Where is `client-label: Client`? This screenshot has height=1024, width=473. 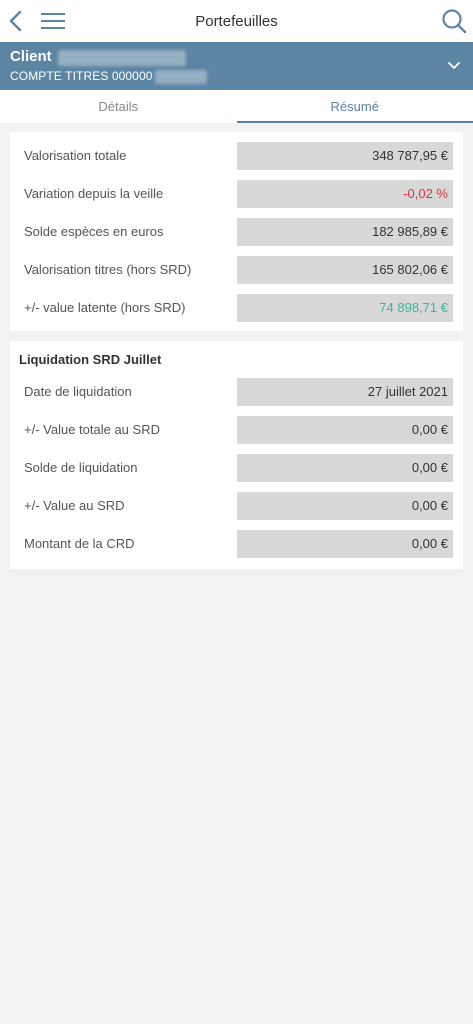
client-label: Client is located at coordinates (31, 56).